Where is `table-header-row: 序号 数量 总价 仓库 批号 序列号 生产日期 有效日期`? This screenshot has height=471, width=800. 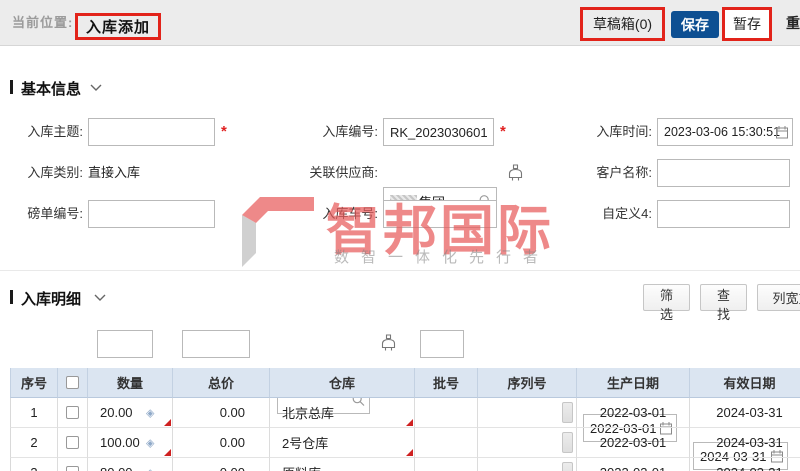 table-header-row: 序号 数量 总价 仓库 批号 序列号 生产日期 有效日期 is located at coordinates (405, 383).